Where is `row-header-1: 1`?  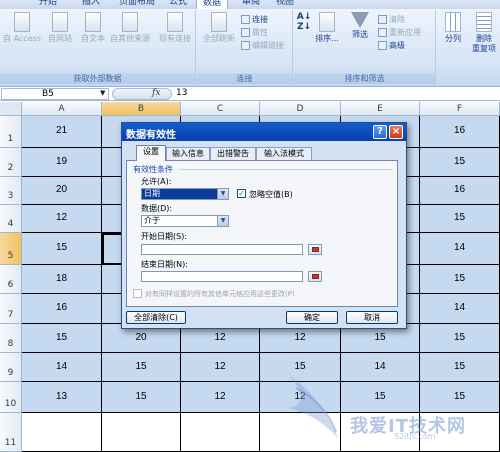 row-header-1: 1 is located at coordinates (11, 132).